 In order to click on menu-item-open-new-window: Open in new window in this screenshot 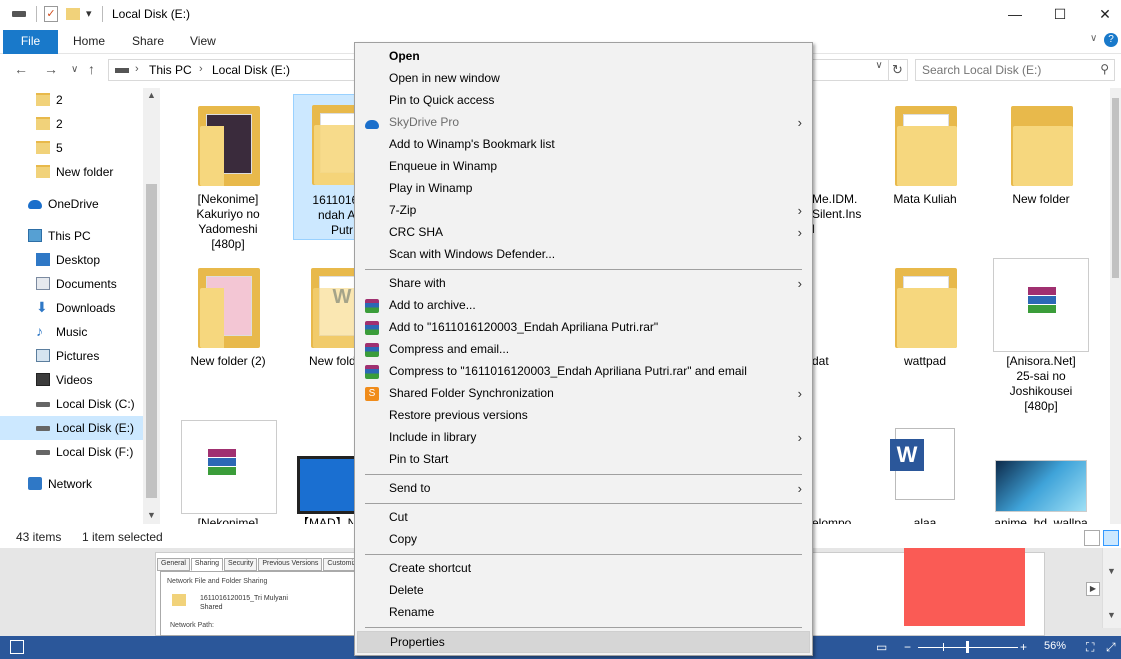, I will do `click(583, 79)`.